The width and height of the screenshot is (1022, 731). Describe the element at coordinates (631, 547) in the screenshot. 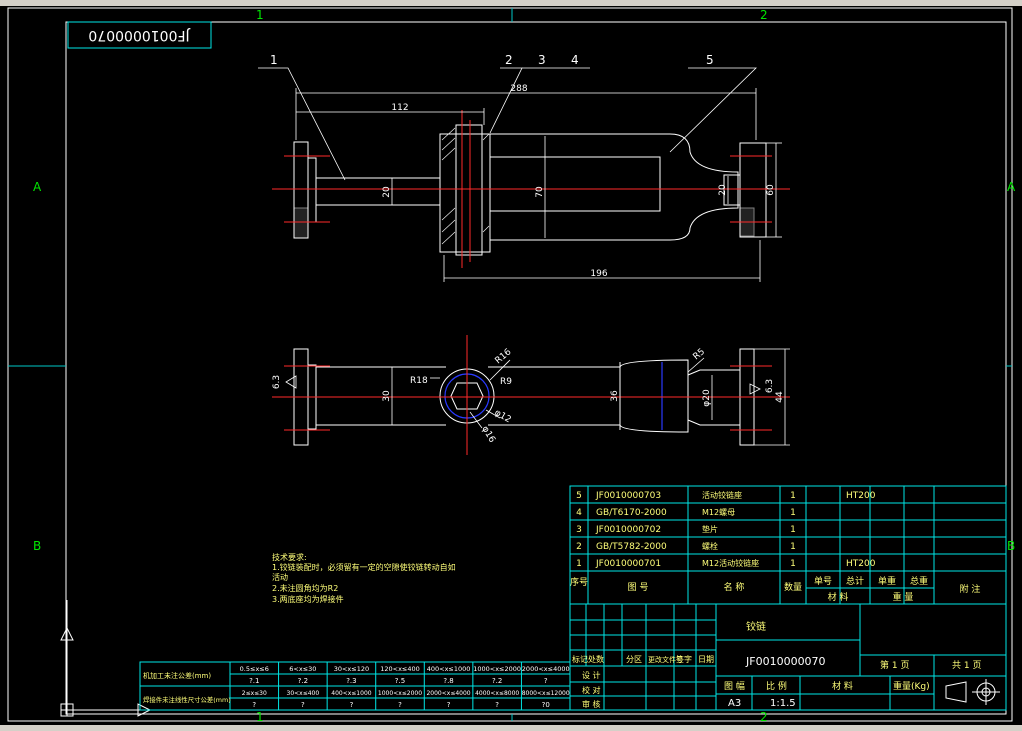

I see `bom-row-code: GB/T5782-2000` at that location.